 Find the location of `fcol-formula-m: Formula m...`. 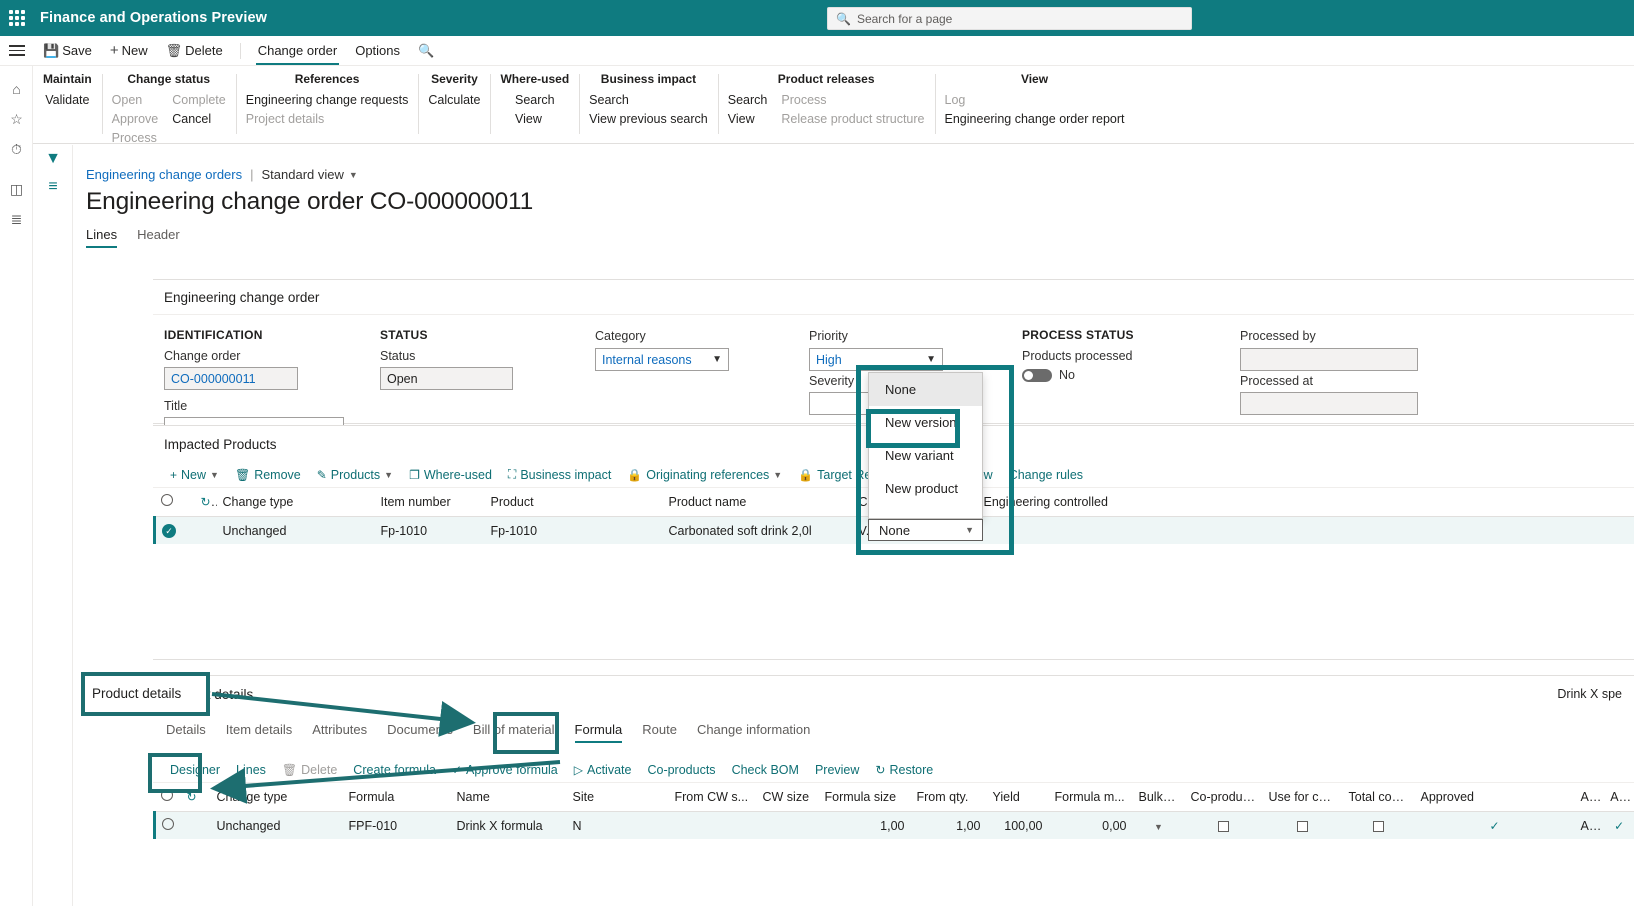

fcol-formula-m: Formula m... is located at coordinates (1090, 797).